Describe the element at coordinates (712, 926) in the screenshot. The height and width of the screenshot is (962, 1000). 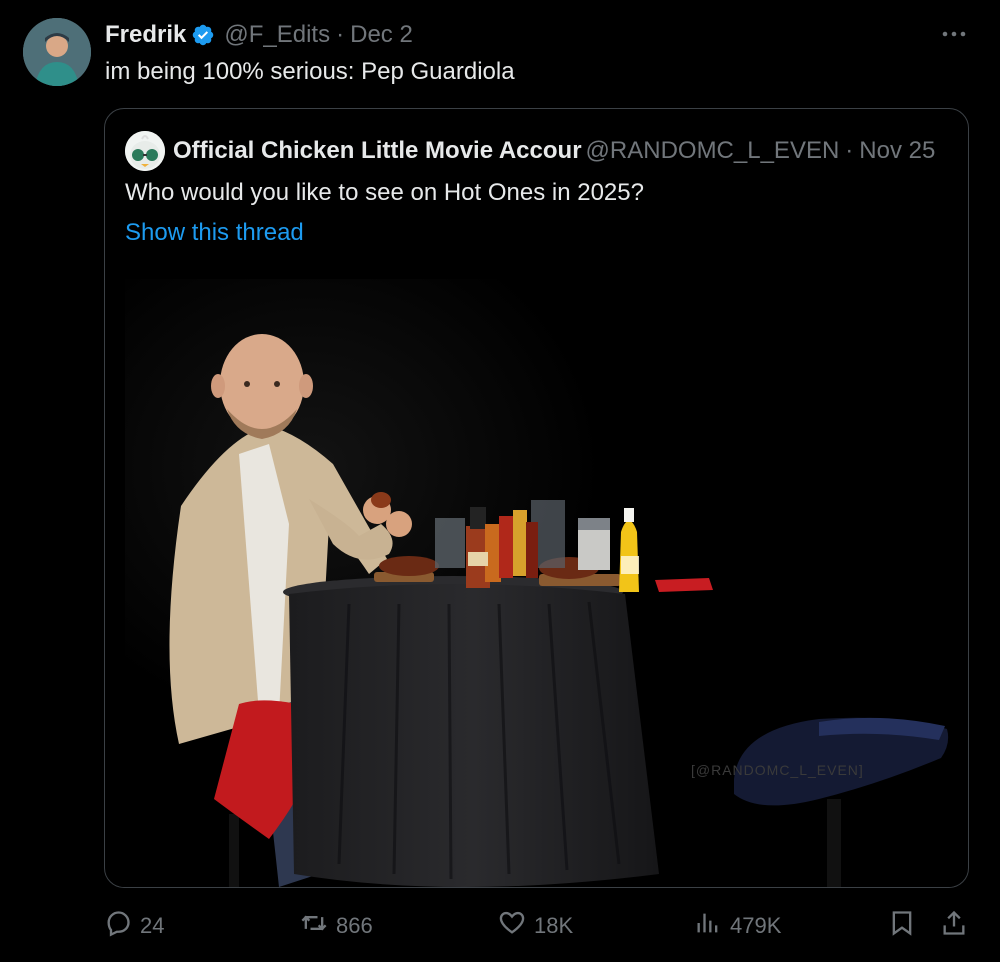
I see `views-chart-icon` at that location.